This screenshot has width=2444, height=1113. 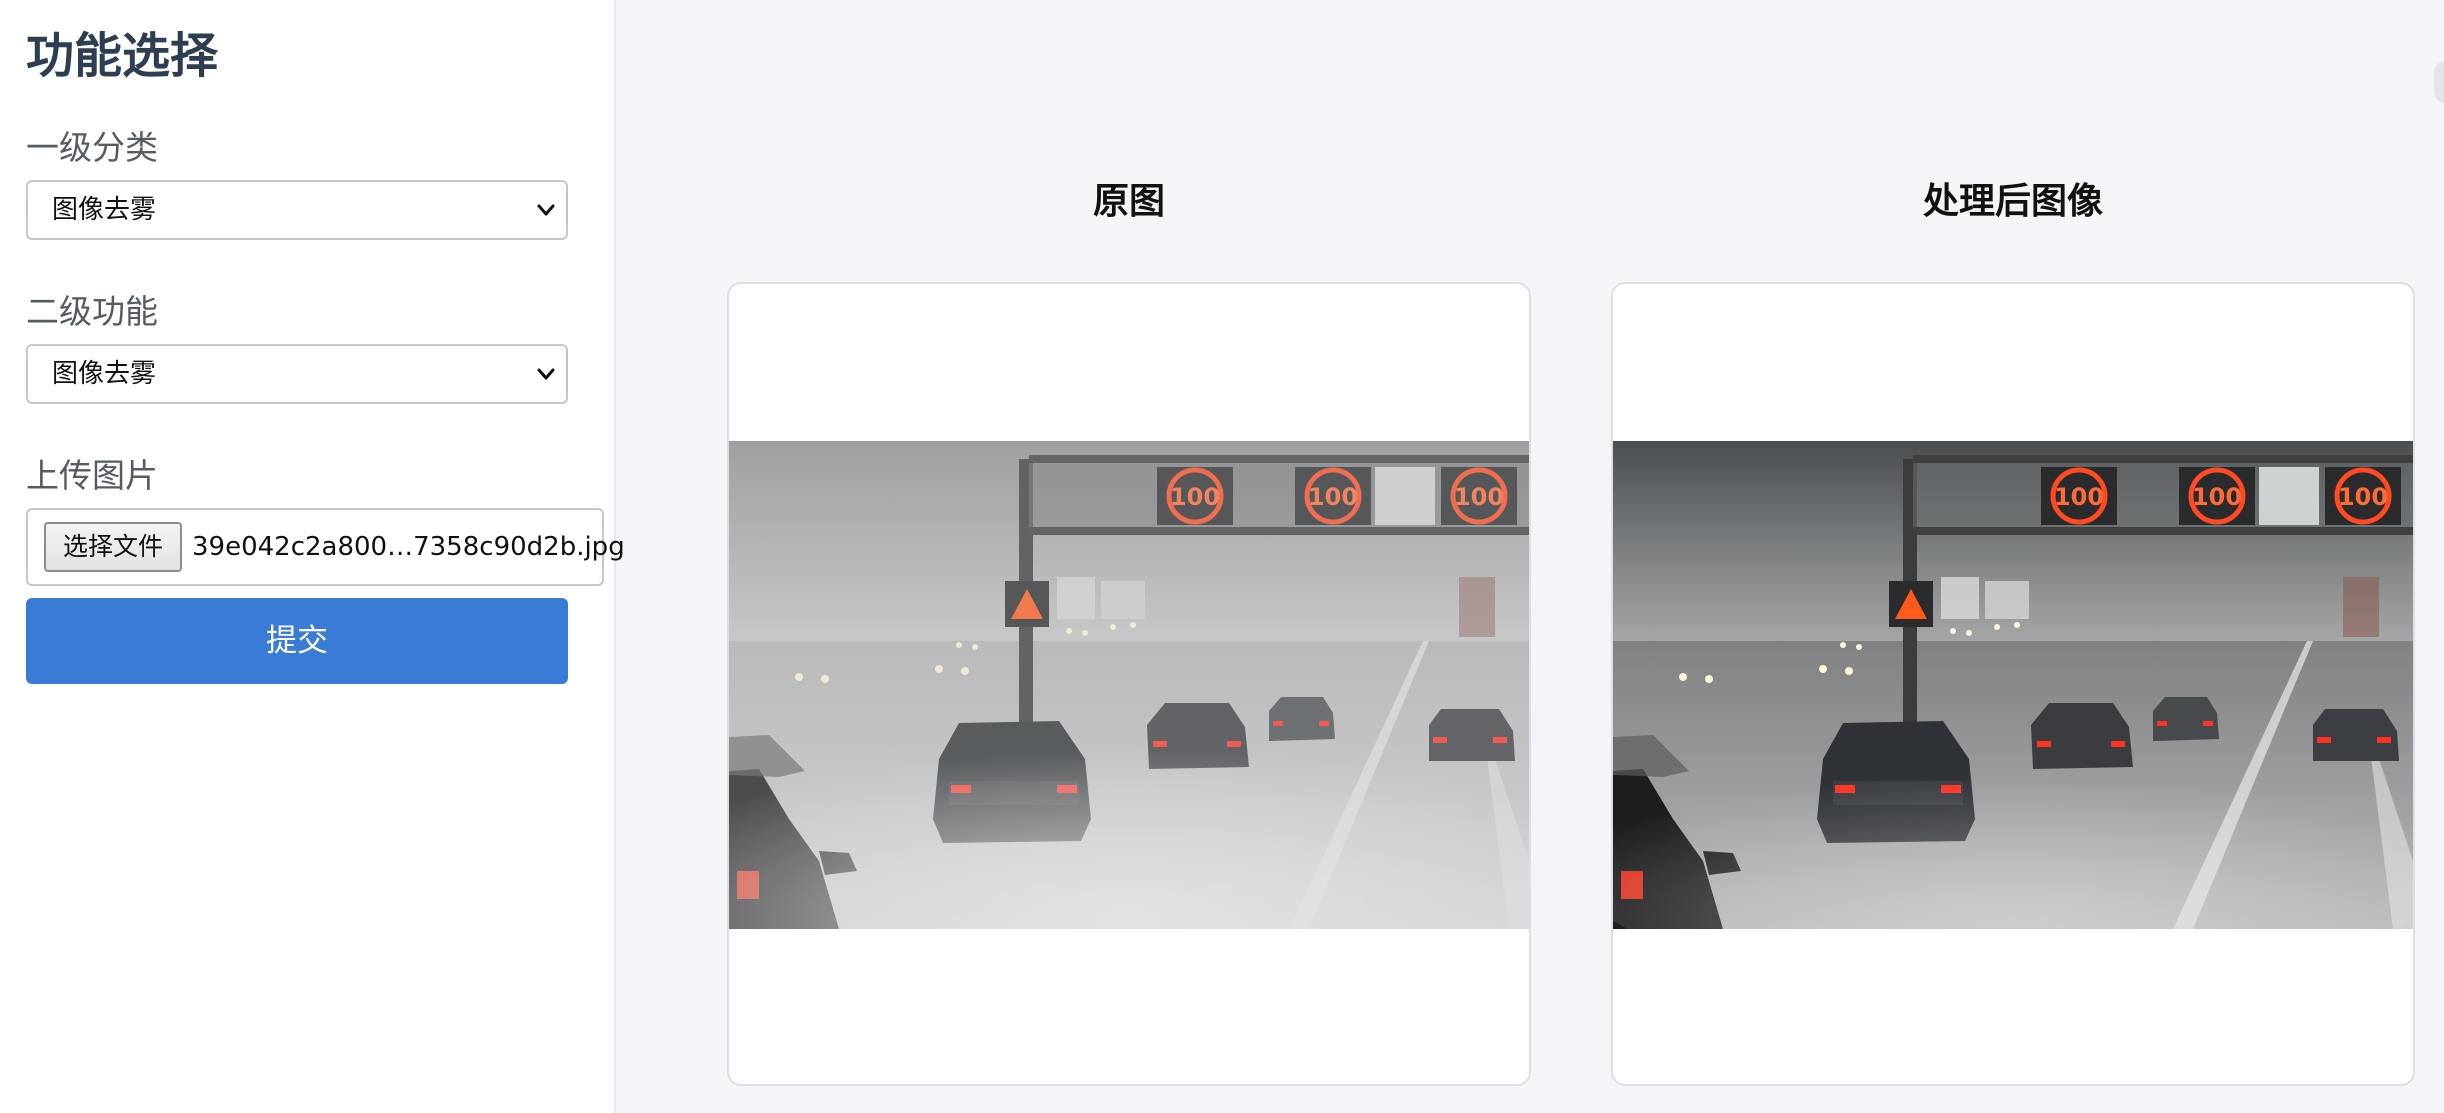 I want to click on selected-file-name: 39e042c2a800…7358c90d2b.jpg, so click(x=408, y=547).